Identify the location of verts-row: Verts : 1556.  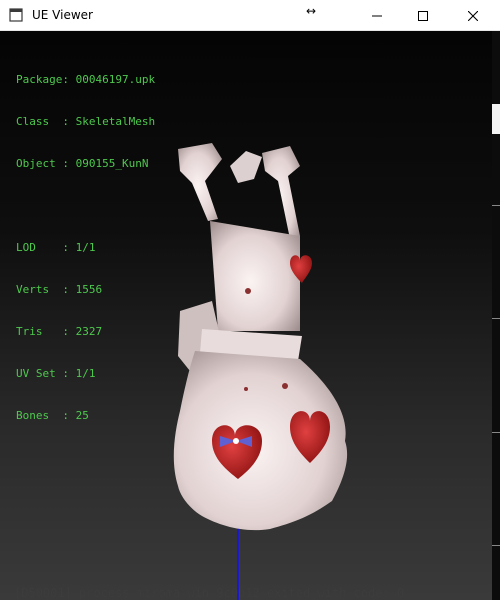
(85, 290).